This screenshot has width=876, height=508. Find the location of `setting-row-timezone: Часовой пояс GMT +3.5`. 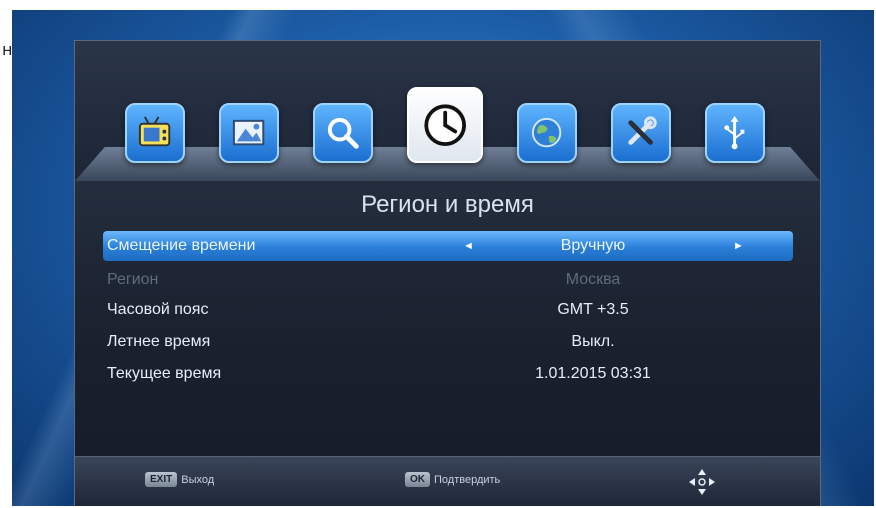

setting-row-timezone: Часовой пояс GMT +3.5 is located at coordinates (448, 310).